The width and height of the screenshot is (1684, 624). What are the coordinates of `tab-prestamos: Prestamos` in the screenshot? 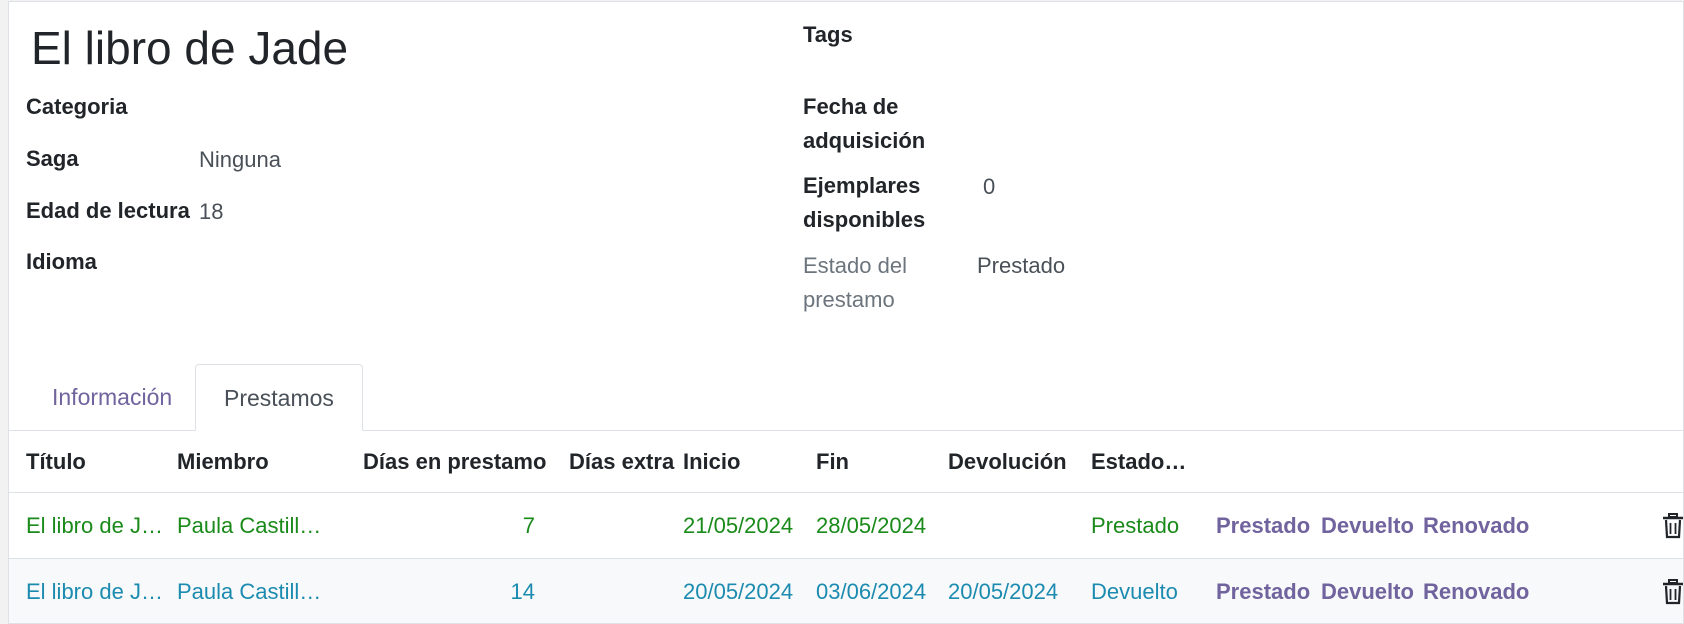 It's located at (279, 397).